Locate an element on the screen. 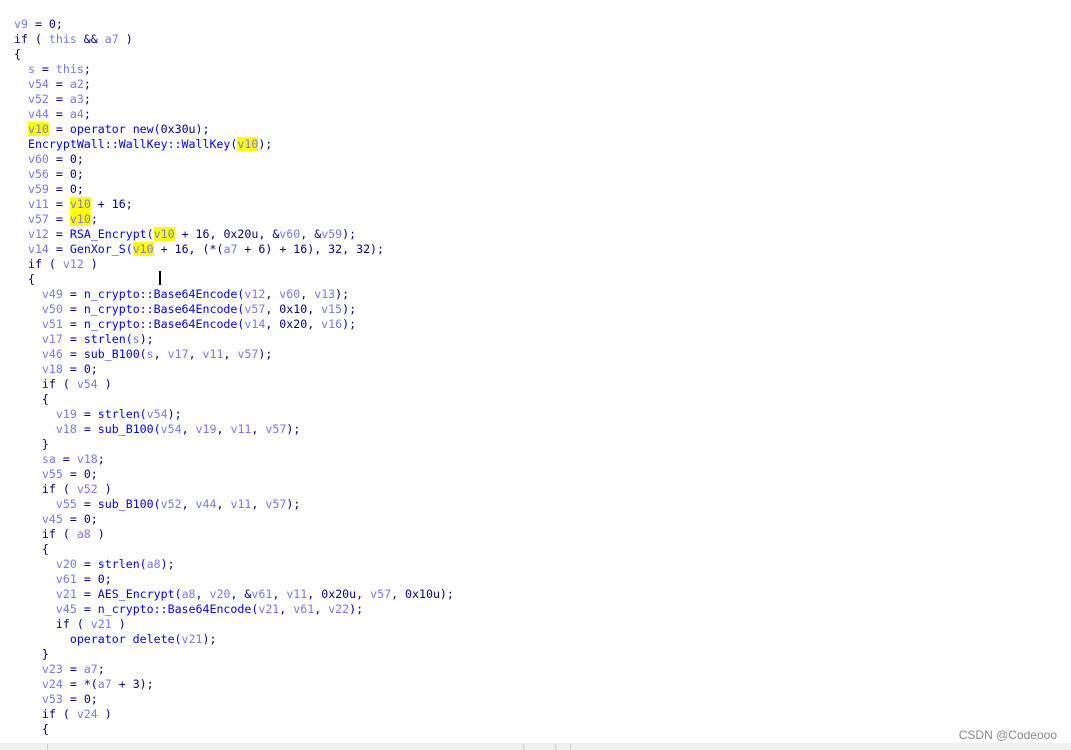 The height and width of the screenshot is (750, 1071). function-name: operator delete( is located at coordinates (126, 639).